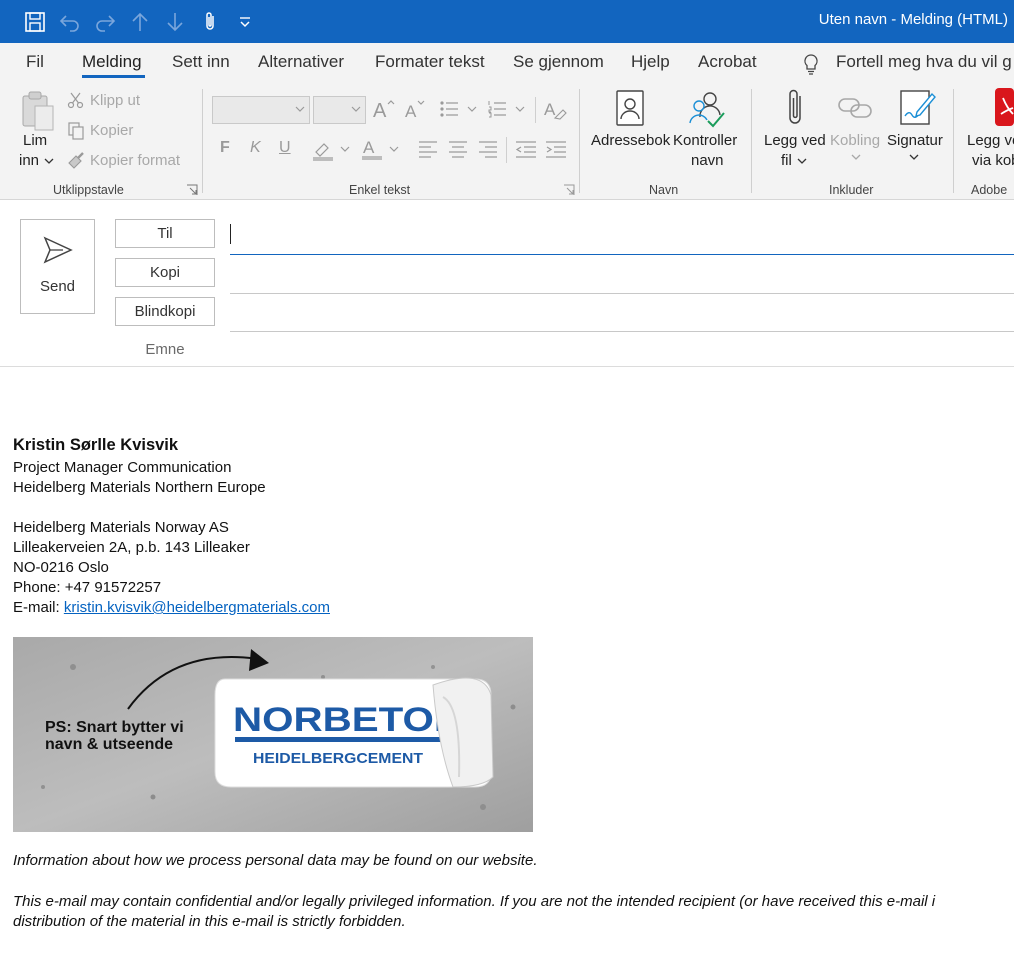 Image resolution: width=1014 pixels, height=963 pixels. Describe the element at coordinates (380, 190) in the screenshot. I see `group-label-basic-text: Enkel tekst` at that location.